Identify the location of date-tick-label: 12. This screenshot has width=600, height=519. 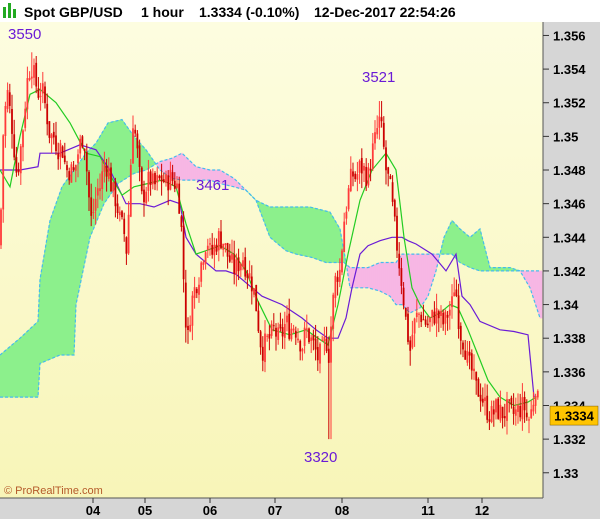
(482, 510).